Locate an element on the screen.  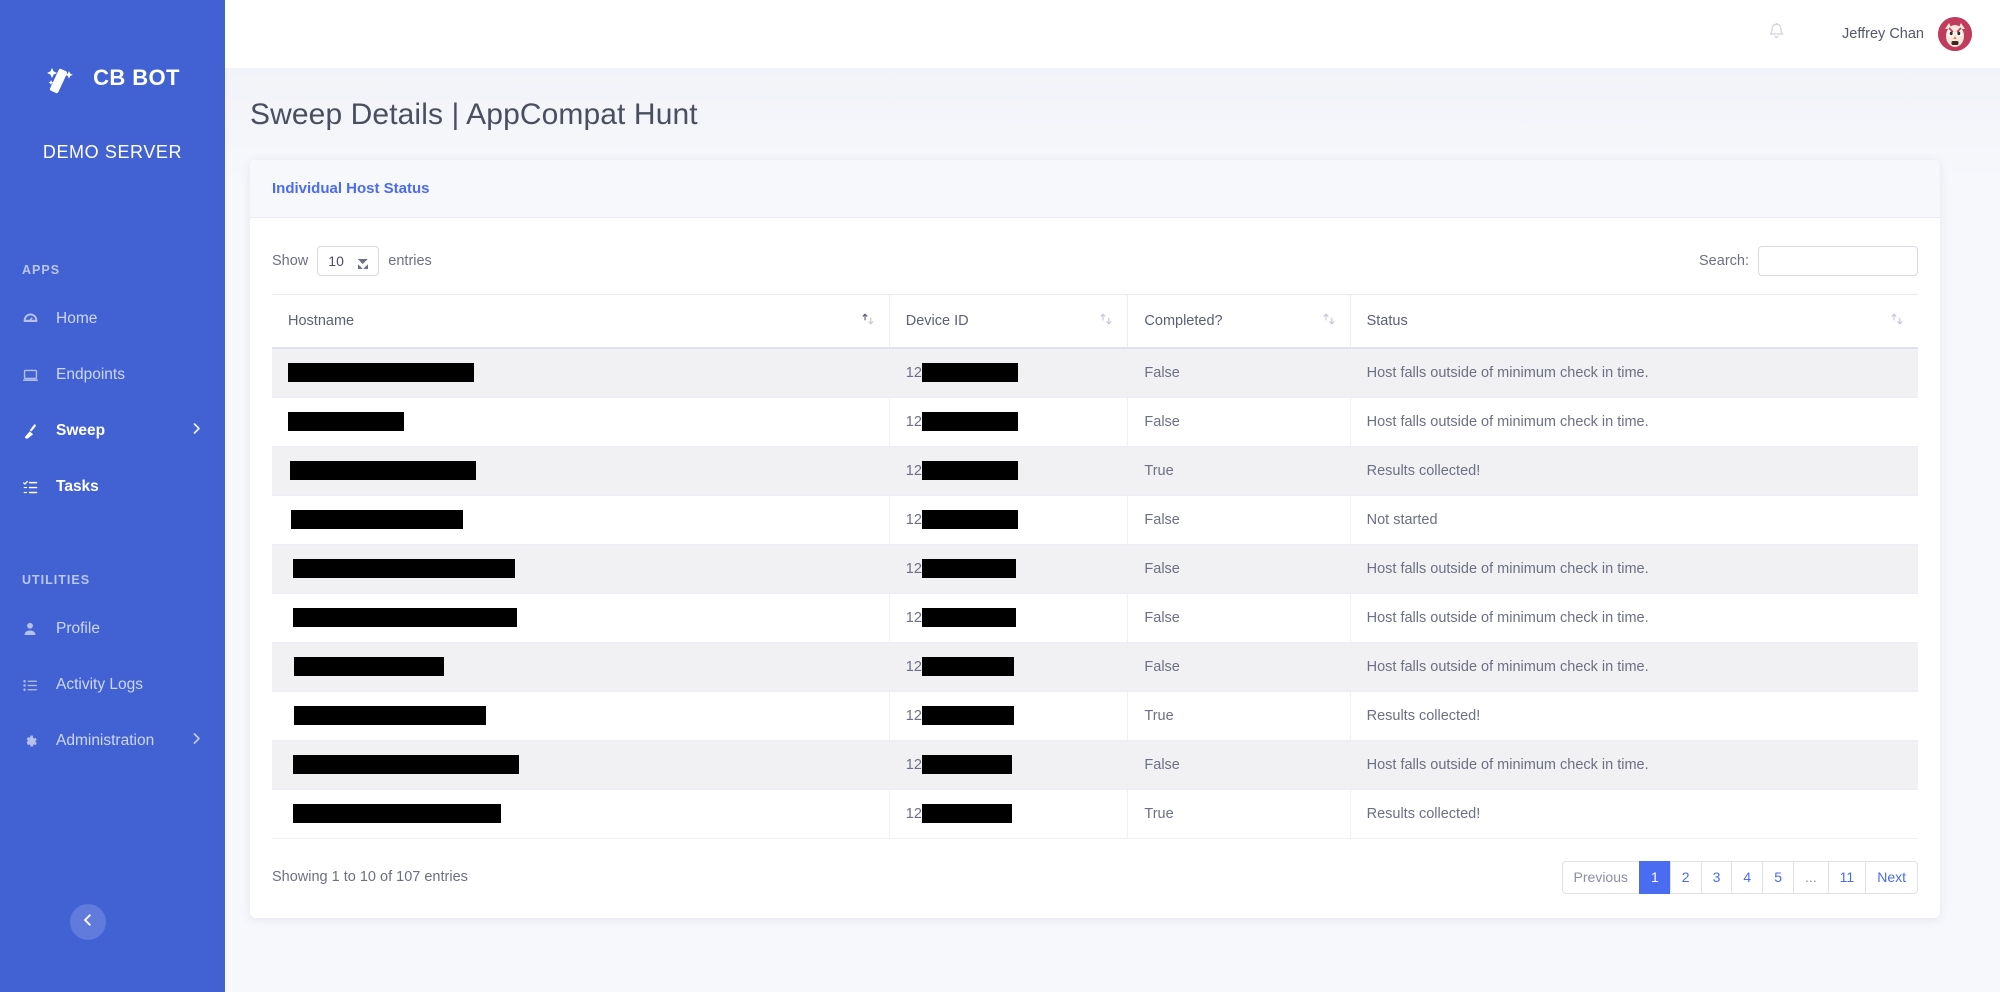
sidebar-item-label: Sweep is located at coordinates (81, 430).